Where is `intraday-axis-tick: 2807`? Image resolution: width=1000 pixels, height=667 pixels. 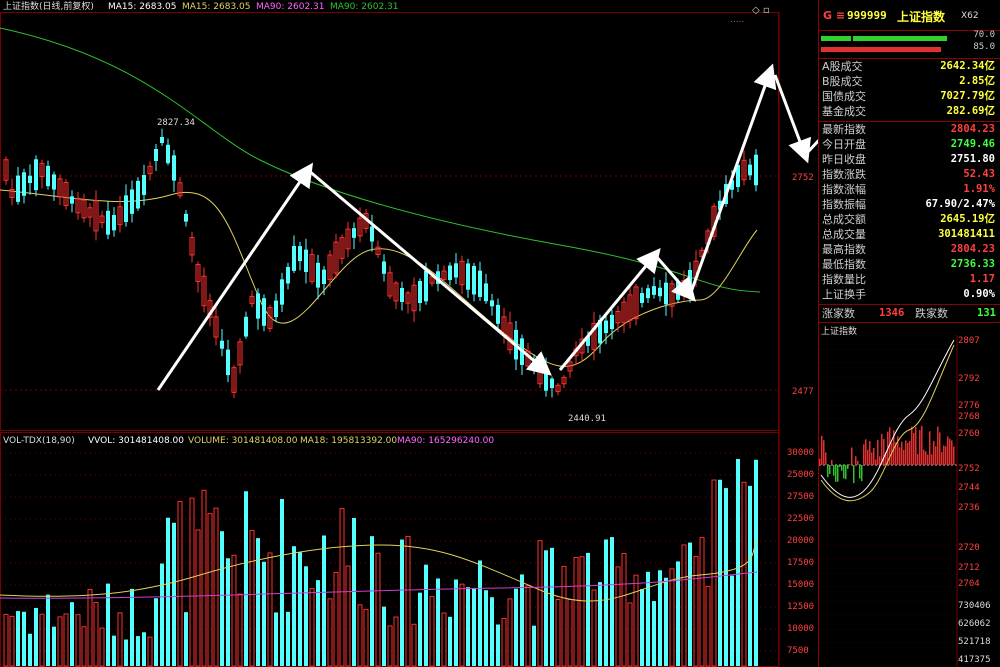
intraday-axis-tick: 2807 is located at coordinates (969, 341).